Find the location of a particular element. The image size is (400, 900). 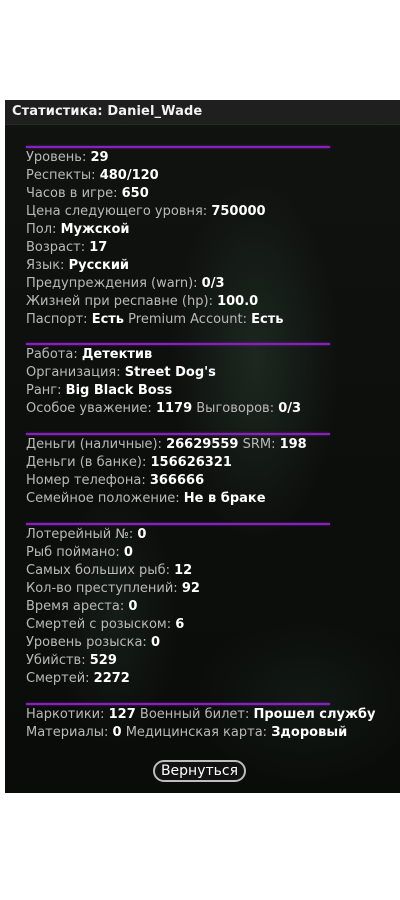

stat-value: Прошел службу is located at coordinates (314, 714).